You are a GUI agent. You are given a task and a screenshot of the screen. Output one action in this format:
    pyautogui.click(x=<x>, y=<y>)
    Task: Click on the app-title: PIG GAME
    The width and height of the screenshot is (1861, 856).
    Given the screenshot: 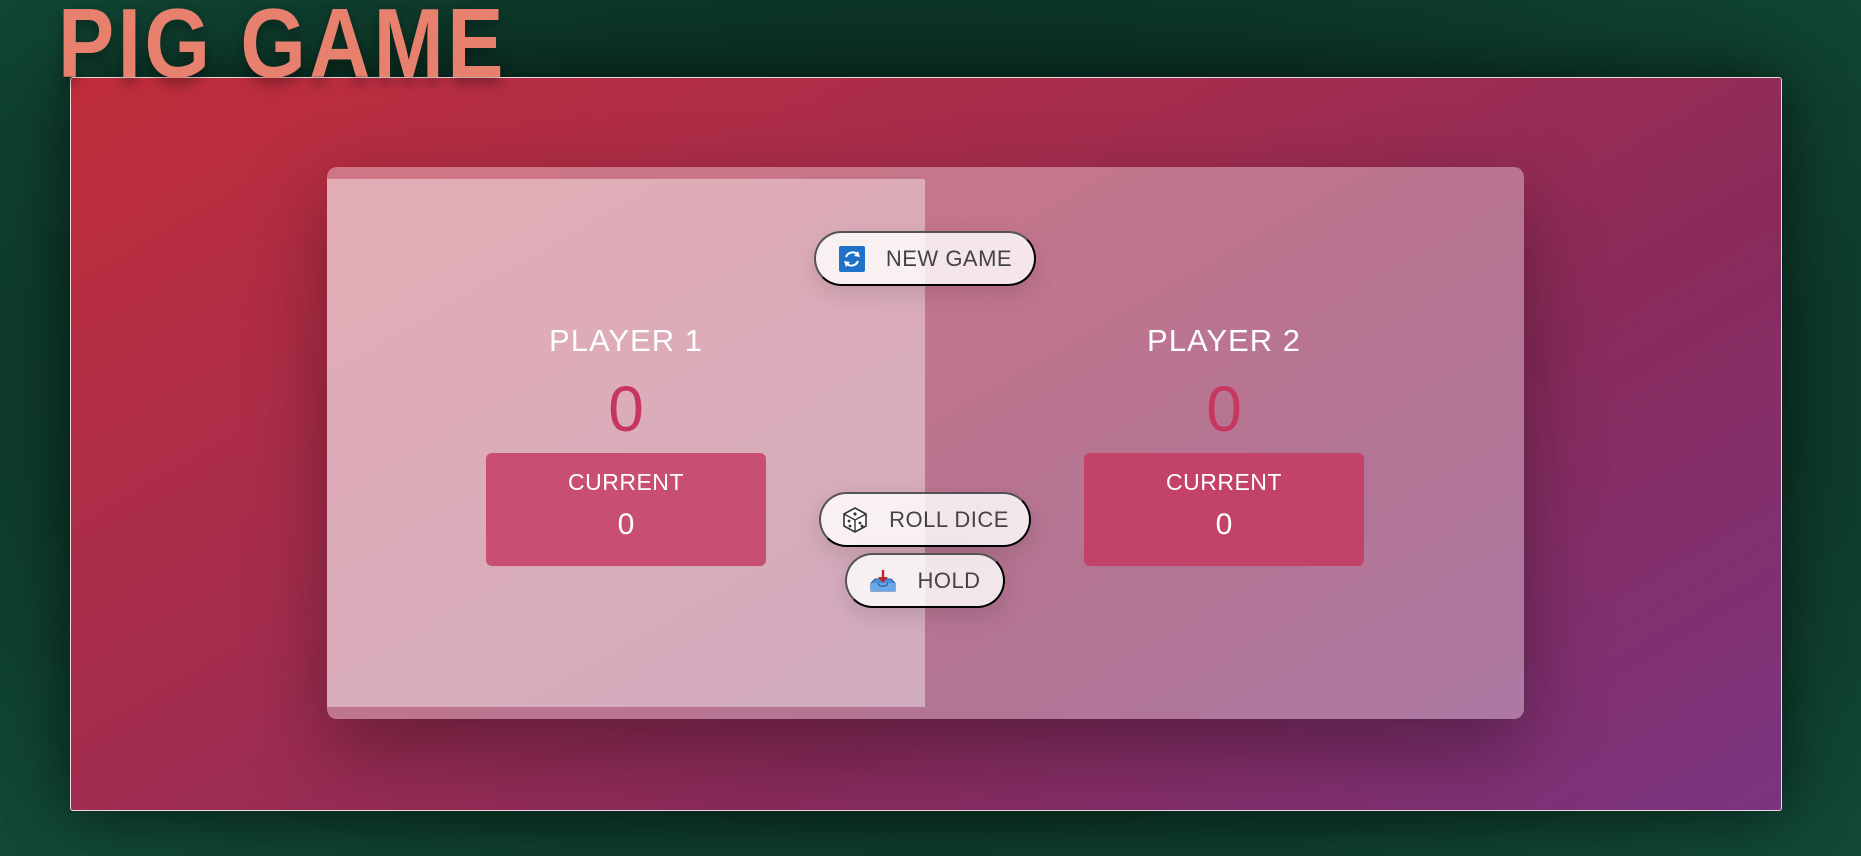 What is the action you would take?
    pyautogui.click(x=282, y=49)
    